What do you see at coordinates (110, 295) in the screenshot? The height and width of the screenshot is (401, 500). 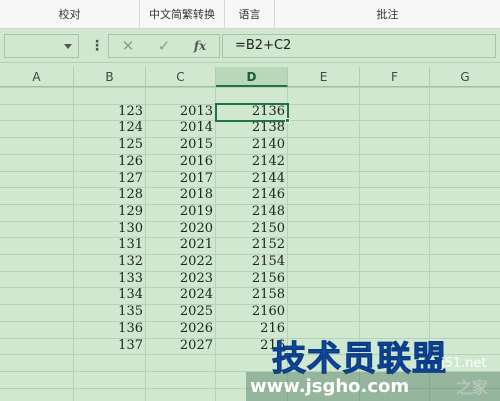 I see `cell-b13: 134` at bounding box center [110, 295].